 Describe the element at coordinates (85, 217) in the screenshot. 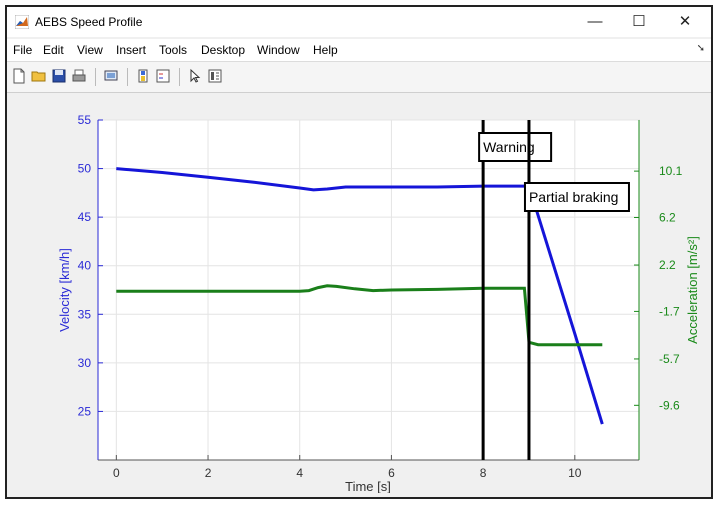

I see `left-y-tick-label: 45` at that location.